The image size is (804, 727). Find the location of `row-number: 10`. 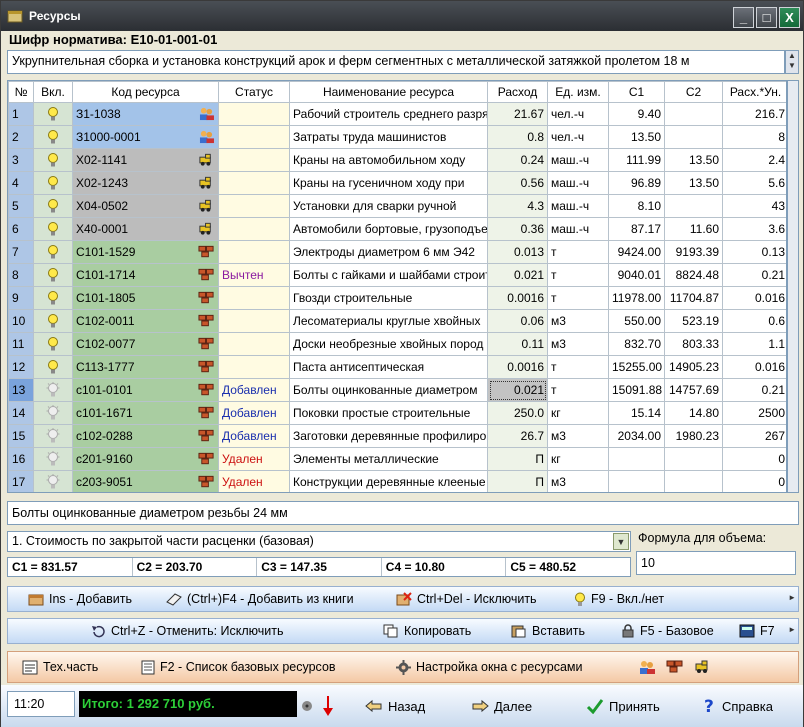

row-number: 10 is located at coordinates (21, 321).